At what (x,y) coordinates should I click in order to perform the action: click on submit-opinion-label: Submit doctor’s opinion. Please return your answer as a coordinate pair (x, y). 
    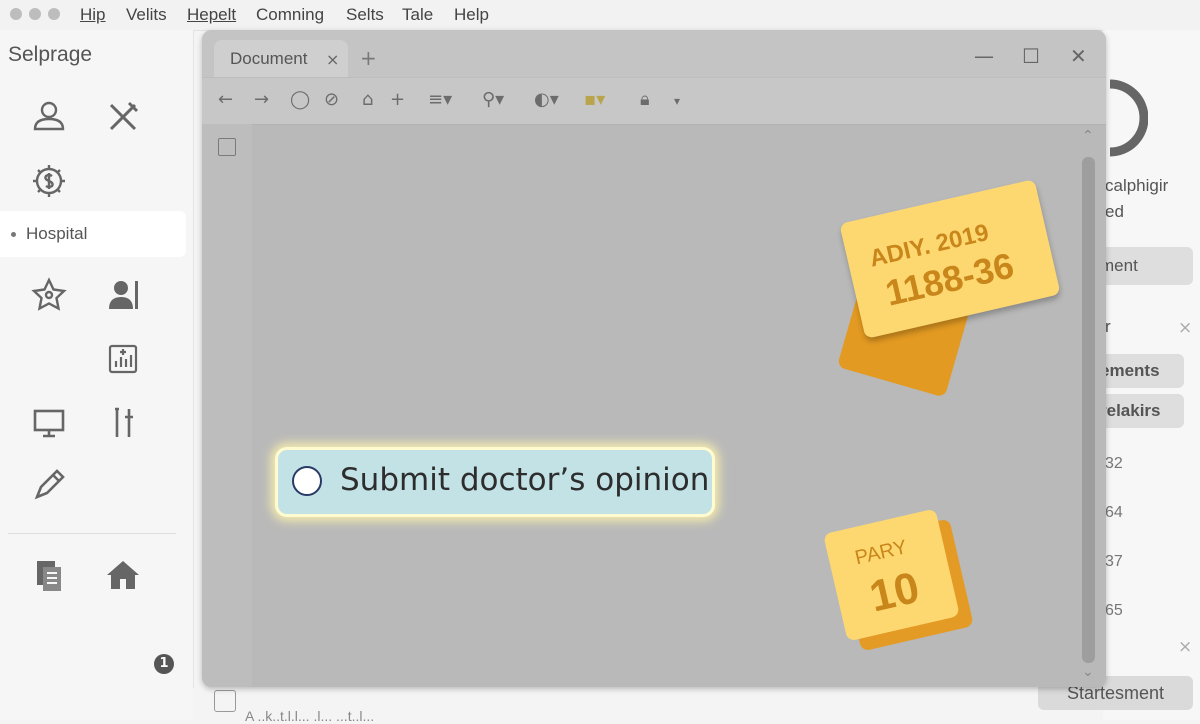
    Looking at the image, I should click on (525, 480).